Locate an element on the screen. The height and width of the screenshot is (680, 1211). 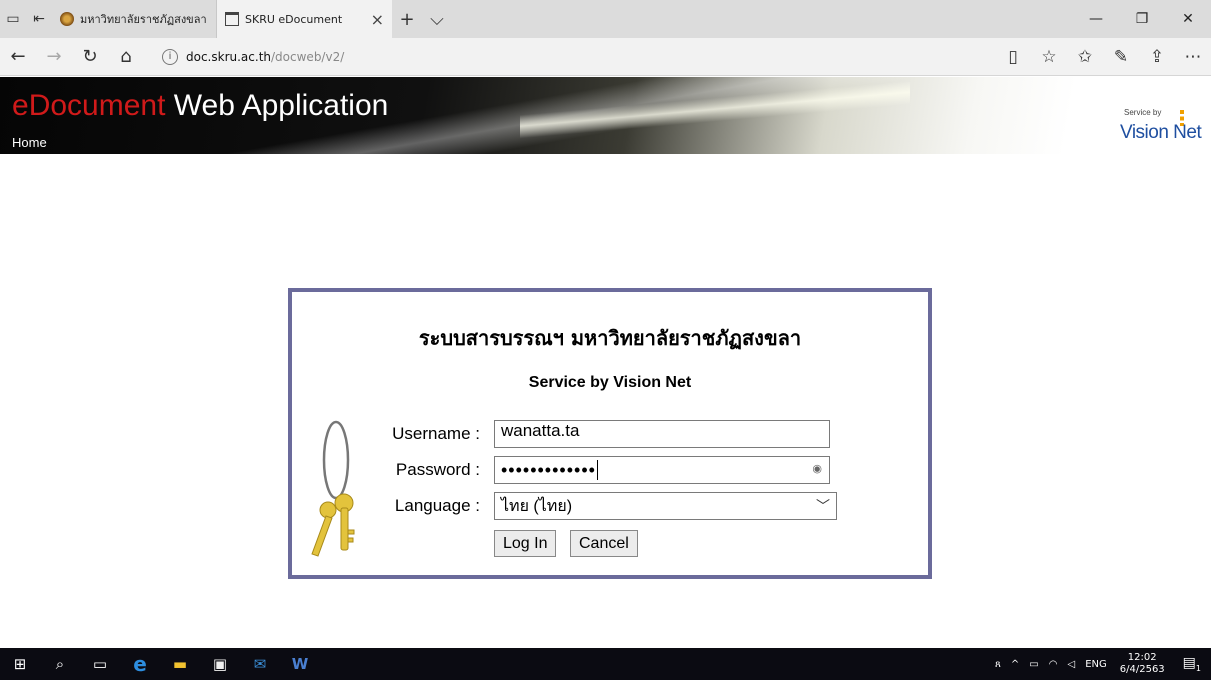
store-icon: ▣ is located at coordinates (220, 664).